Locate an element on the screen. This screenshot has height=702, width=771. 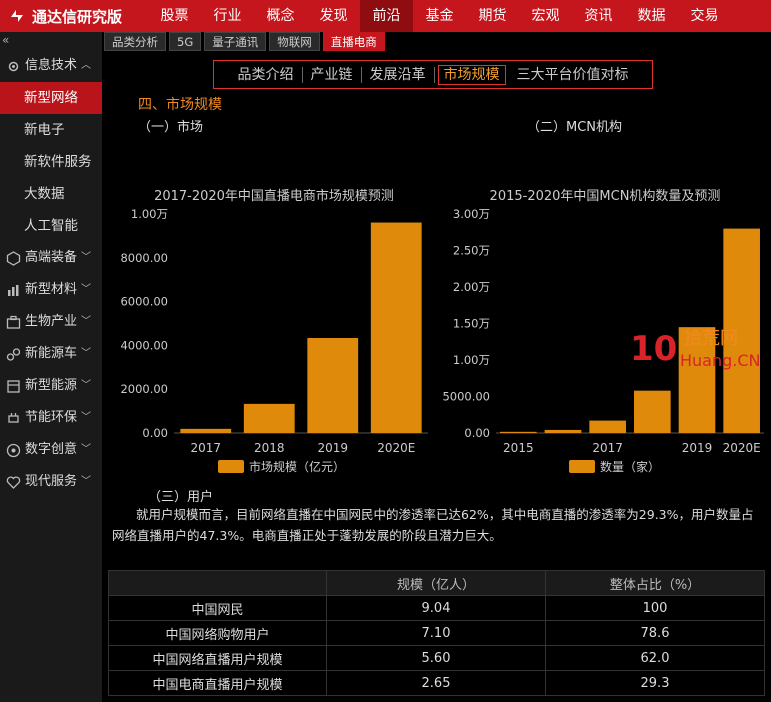
y-tick-label: 2000.00 is located at coordinates (144, 389).